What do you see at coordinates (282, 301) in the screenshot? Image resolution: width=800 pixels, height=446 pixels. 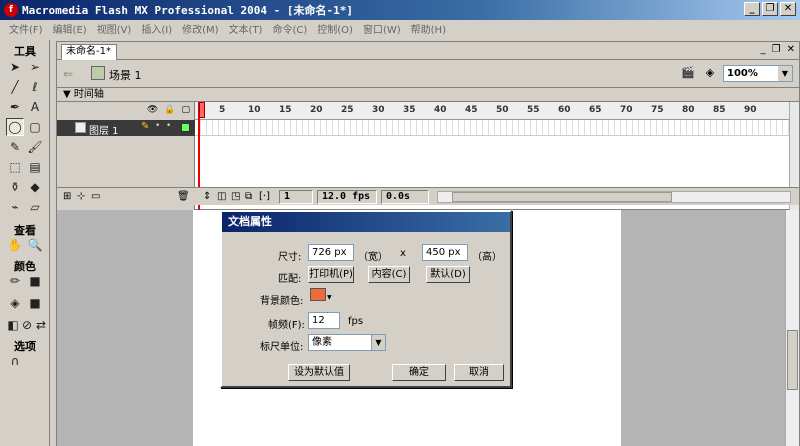 I see `bg-color-label: 背景颜色:` at bounding box center [282, 301].